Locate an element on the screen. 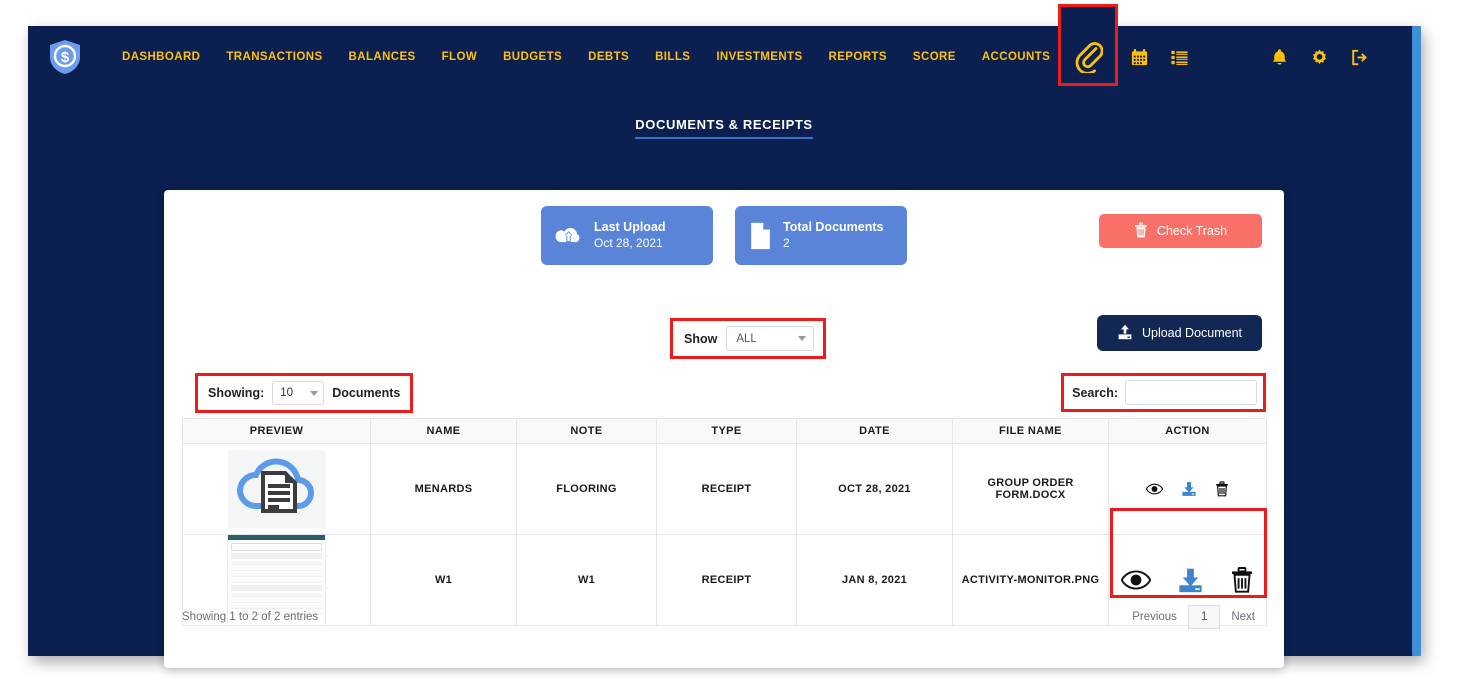 The image size is (1468, 700). cell-preview is located at coordinates (276, 489).